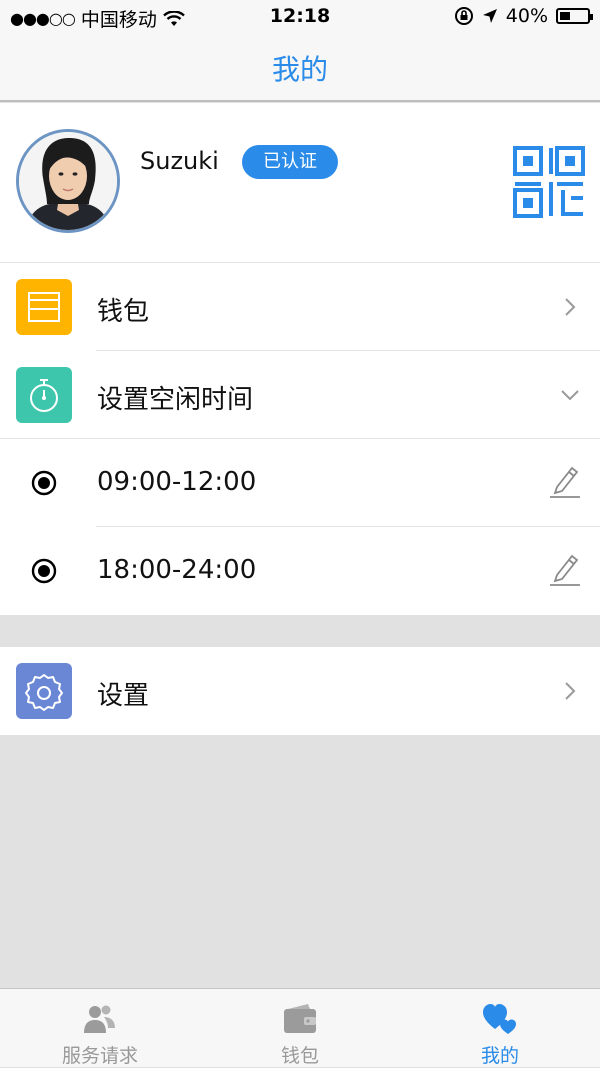 The width and height of the screenshot is (600, 1068). What do you see at coordinates (549, 182) in the screenshot?
I see `qr-code-icon` at bounding box center [549, 182].